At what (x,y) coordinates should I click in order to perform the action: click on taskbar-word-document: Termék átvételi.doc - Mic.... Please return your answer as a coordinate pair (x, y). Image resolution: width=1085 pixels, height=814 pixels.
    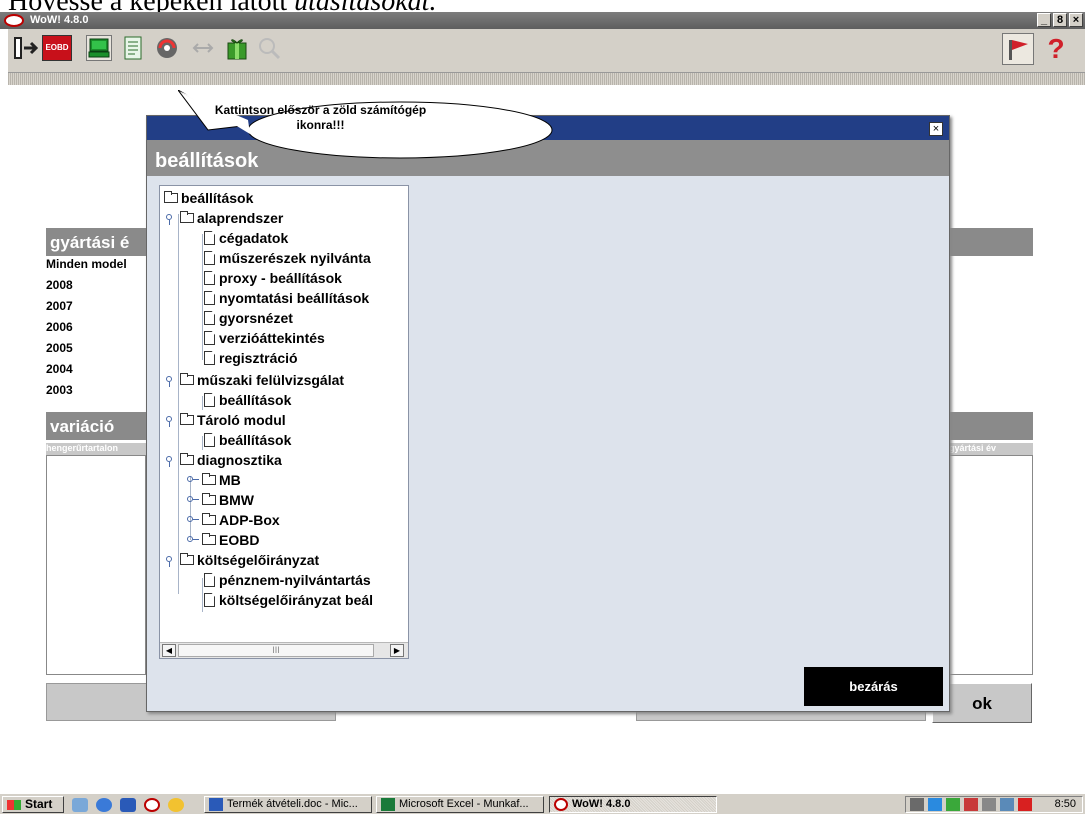
    Looking at the image, I should click on (288, 804).